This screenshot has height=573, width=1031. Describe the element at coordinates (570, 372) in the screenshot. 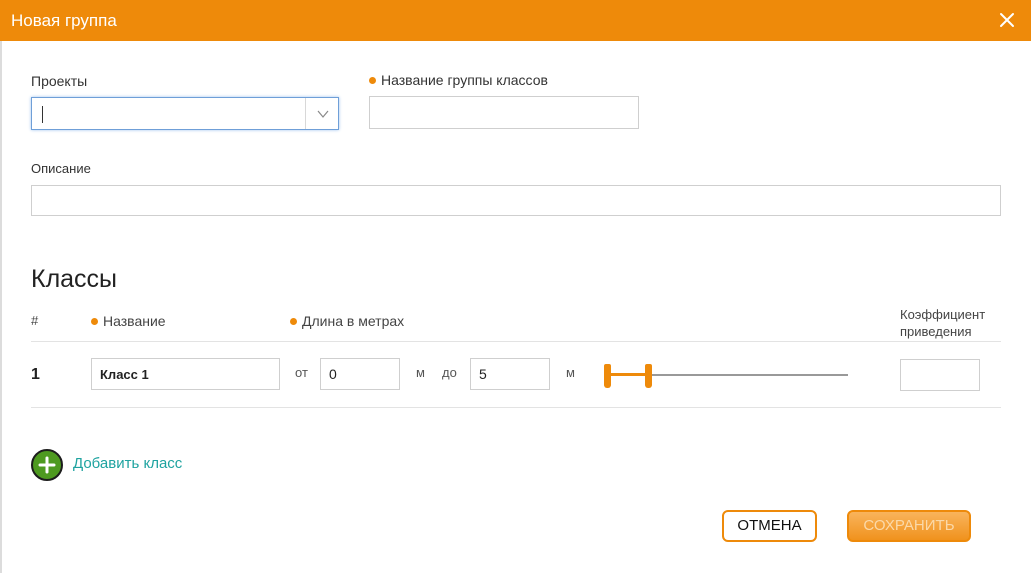

I see `unit-meters-to: м` at that location.